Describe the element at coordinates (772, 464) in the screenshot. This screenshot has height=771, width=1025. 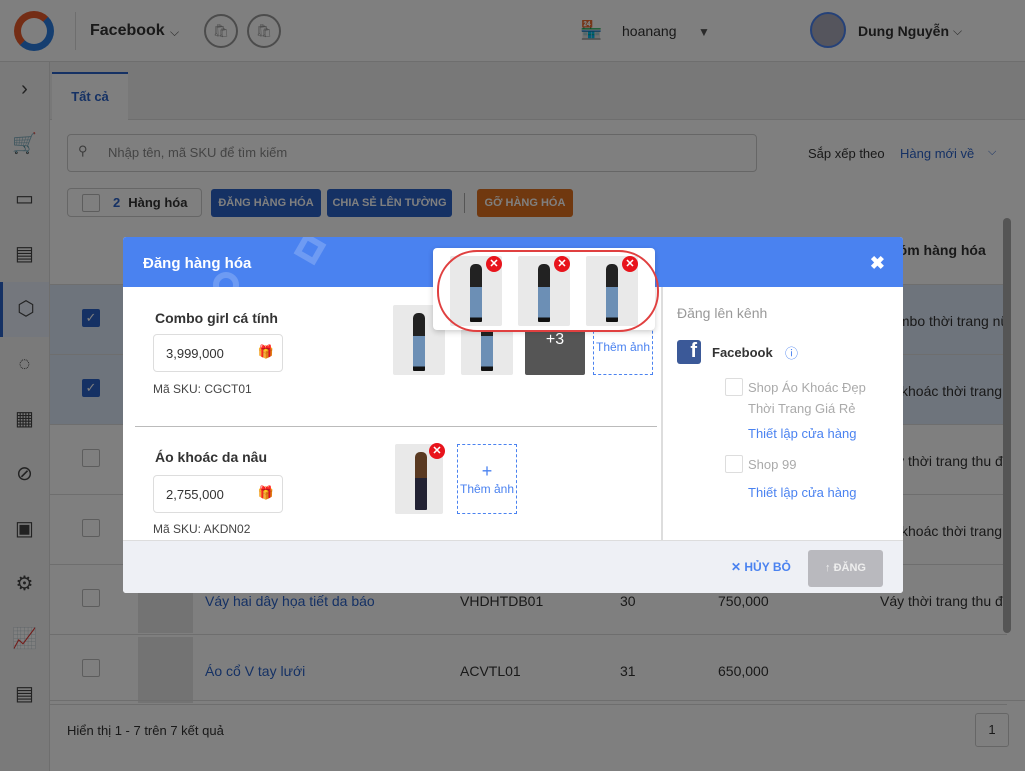
I see `shop-name: Shop 99` at that location.